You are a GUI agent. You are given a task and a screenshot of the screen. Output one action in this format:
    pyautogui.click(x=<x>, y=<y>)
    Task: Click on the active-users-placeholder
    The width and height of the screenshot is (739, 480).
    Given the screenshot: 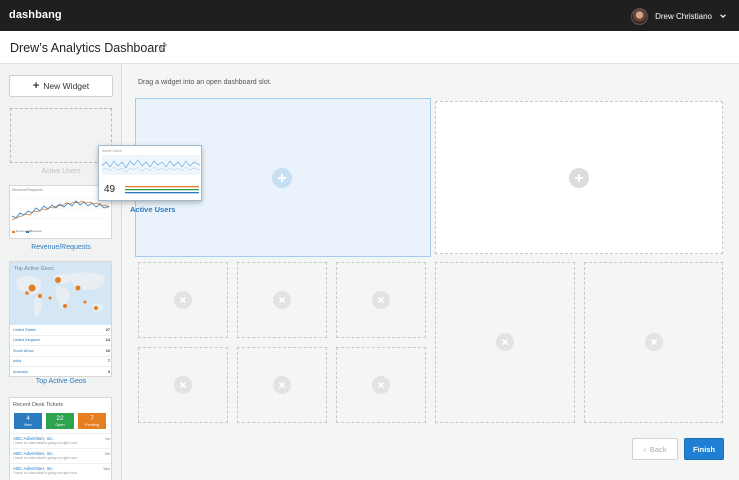 What is the action you would take?
    pyautogui.click(x=61, y=135)
    